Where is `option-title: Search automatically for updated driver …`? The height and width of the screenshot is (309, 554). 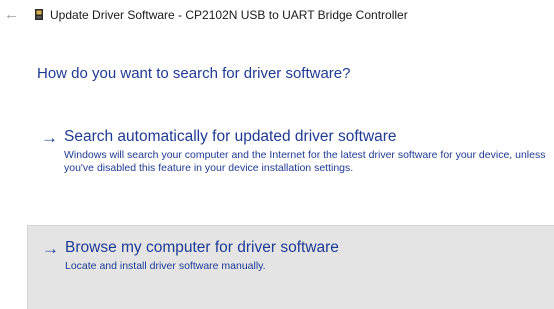
option-title: Search automatically for updated driver … is located at coordinates (230, 136).